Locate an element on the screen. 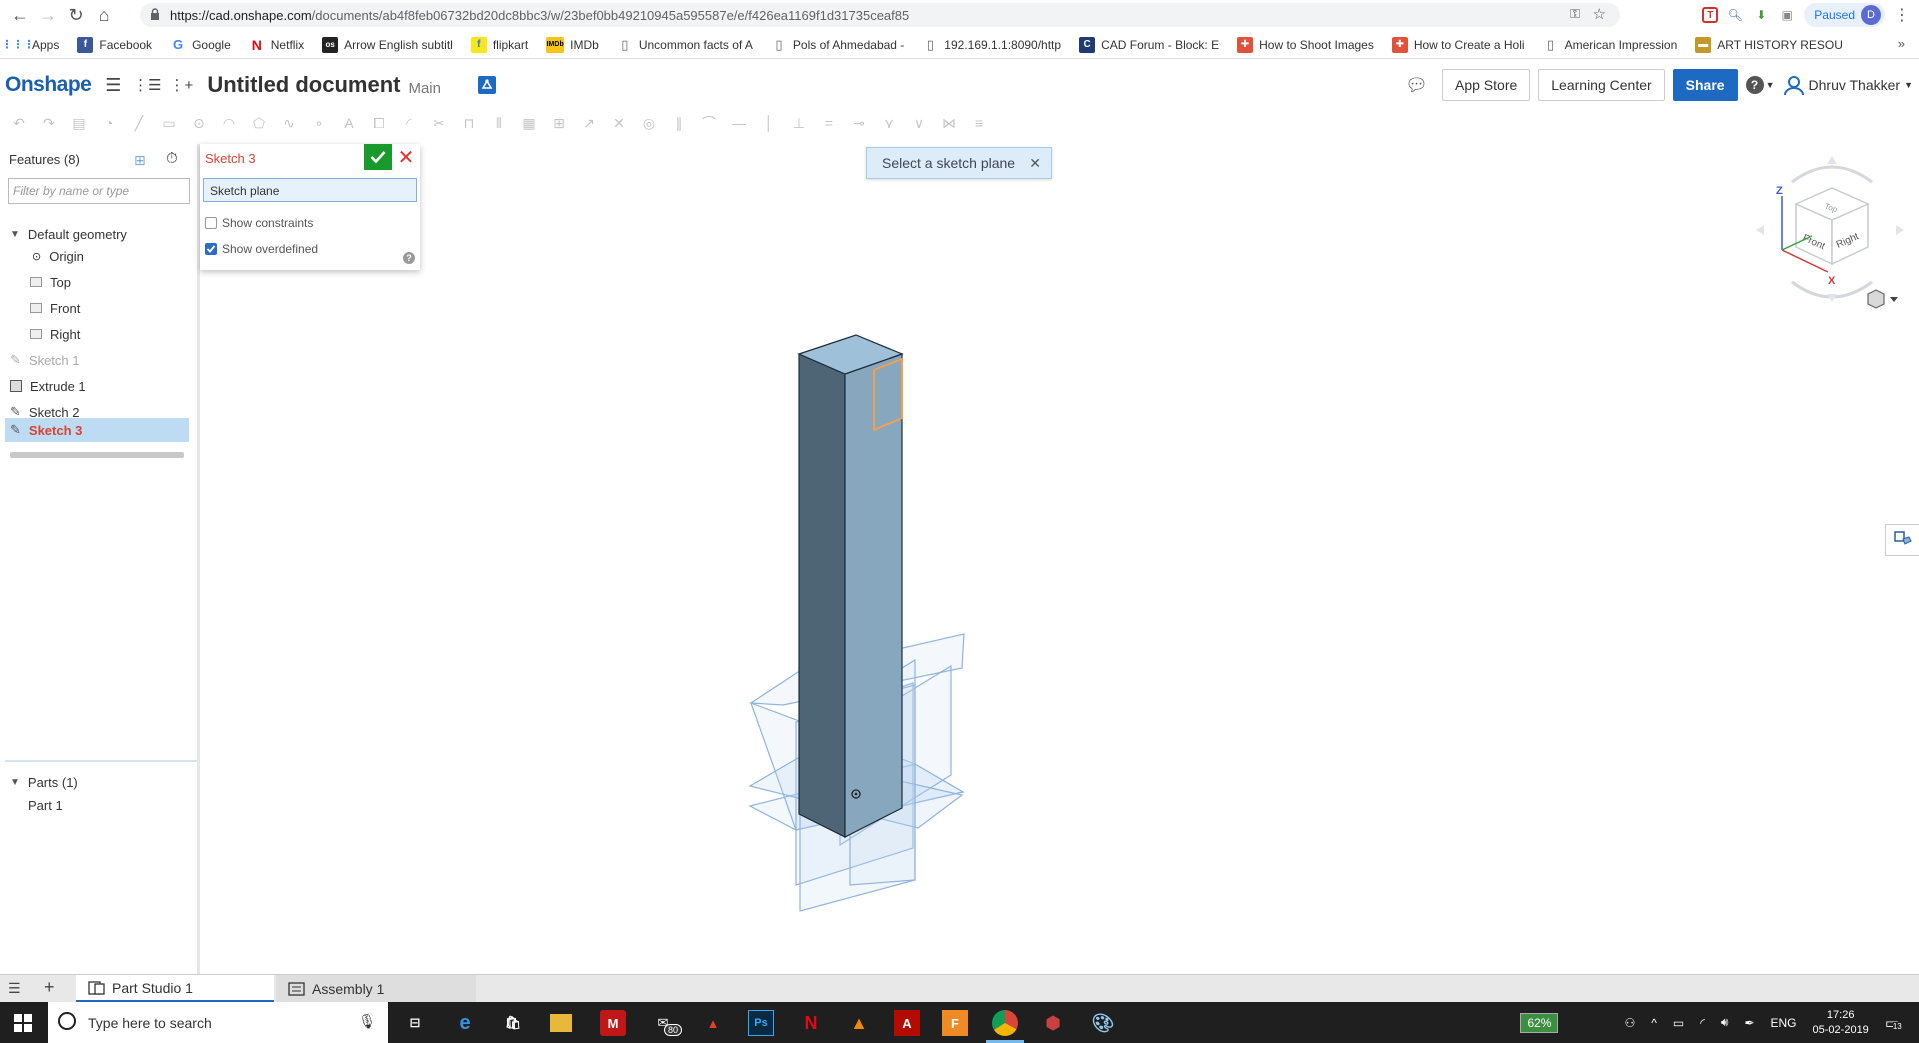 The image size is (1919, 1043). undo-icon: ↶ is located at coordinates (19, 123).